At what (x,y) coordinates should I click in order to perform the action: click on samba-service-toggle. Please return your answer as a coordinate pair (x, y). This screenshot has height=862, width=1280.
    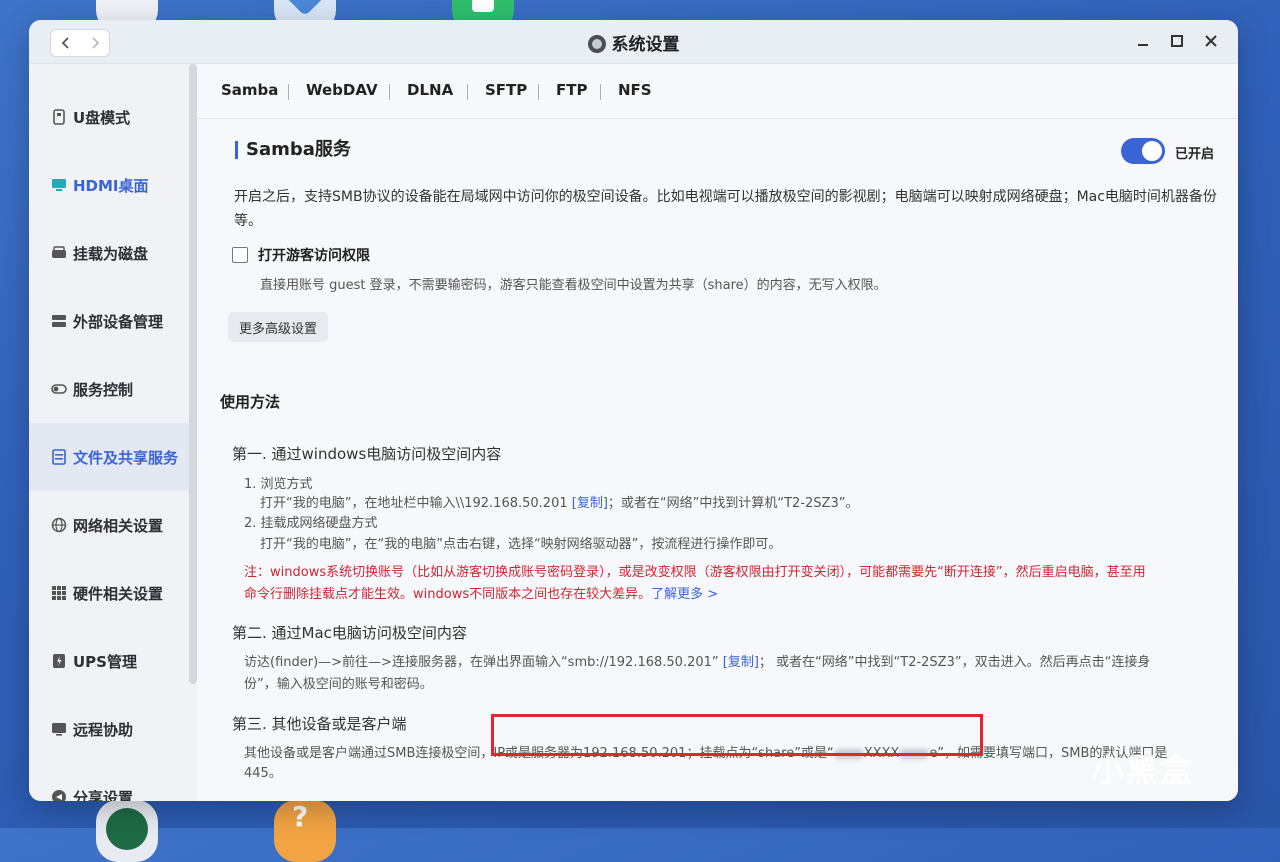
    Looking at the image, I should click on (1143, 151).